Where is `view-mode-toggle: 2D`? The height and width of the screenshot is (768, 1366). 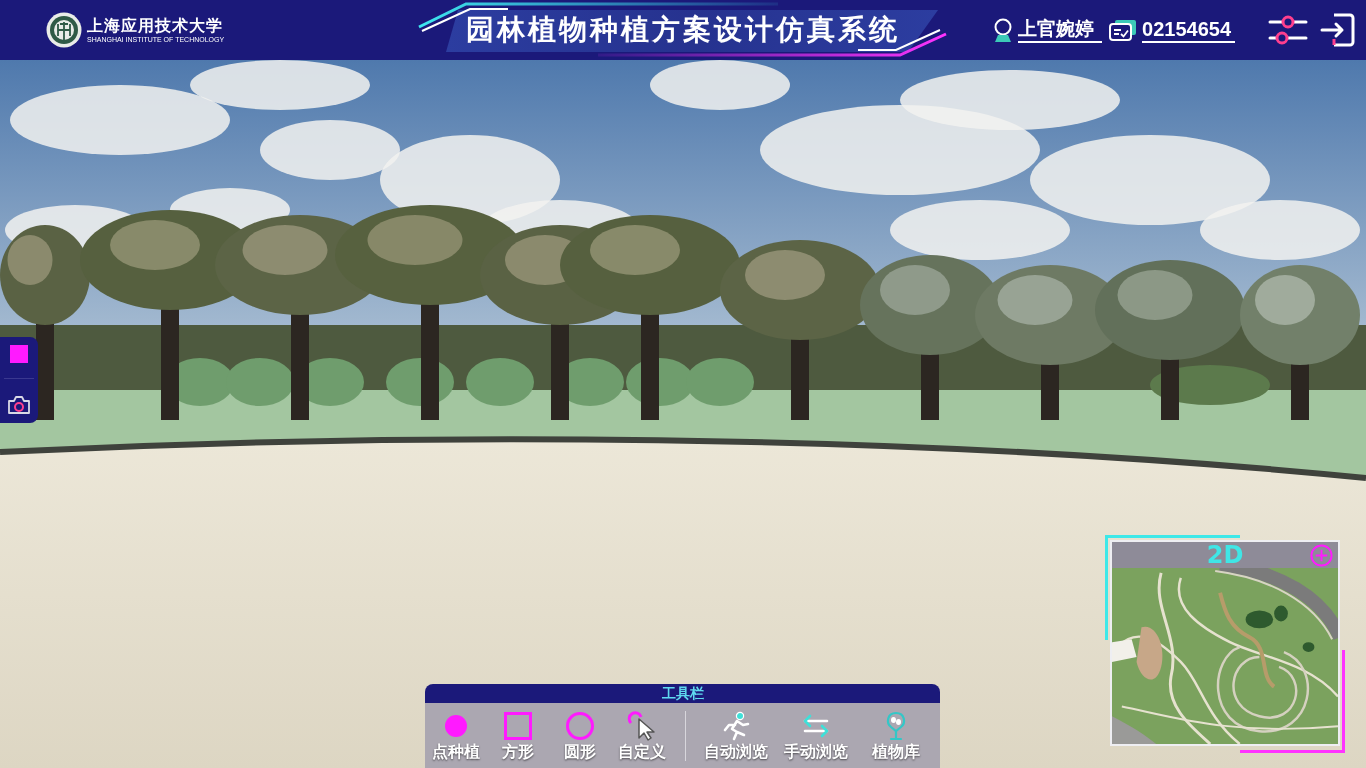
view-mode-toggle: 2D is located at coordinates (1225, 555).